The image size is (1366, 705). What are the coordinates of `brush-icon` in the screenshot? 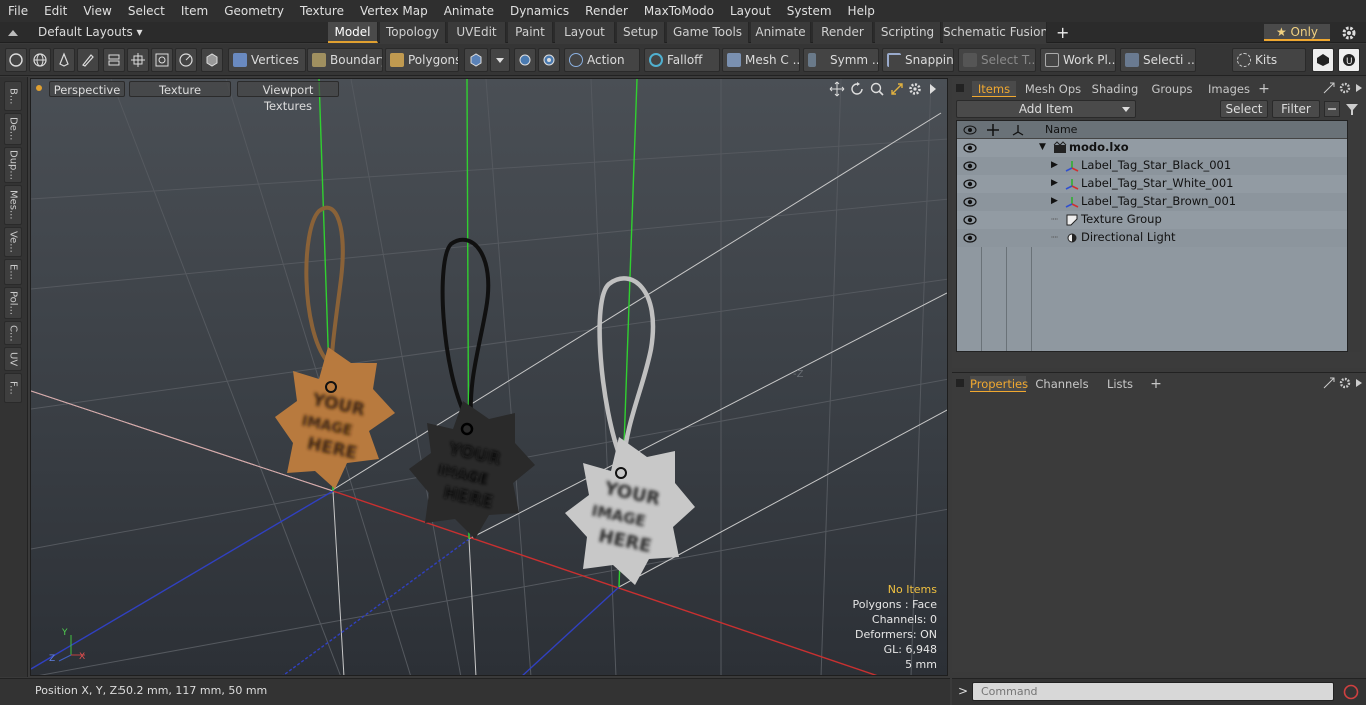 It's located at (88, 60).